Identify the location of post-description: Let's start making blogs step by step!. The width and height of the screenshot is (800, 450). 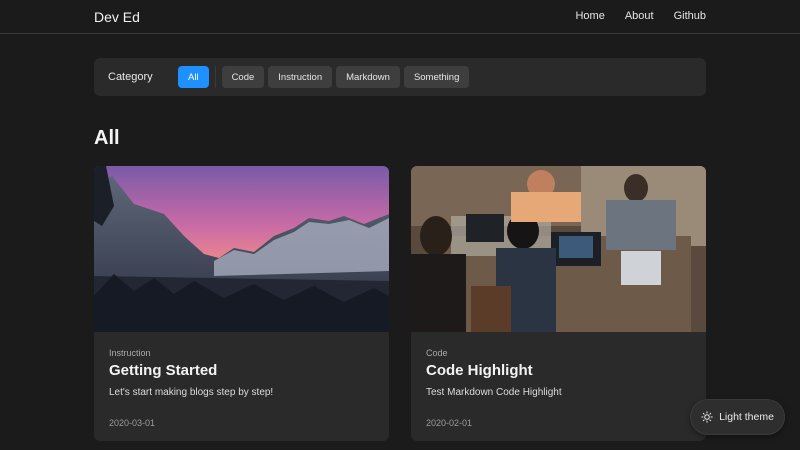
(191, 392).